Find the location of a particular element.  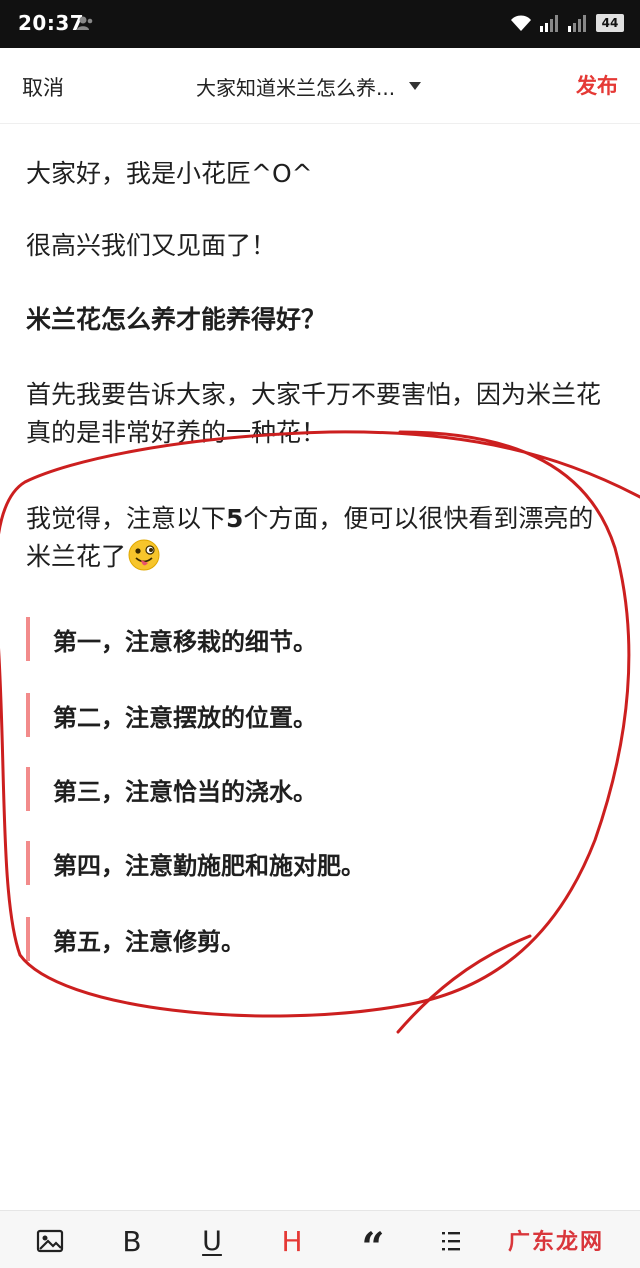

signal-icon is located at coordinates (549, 23).